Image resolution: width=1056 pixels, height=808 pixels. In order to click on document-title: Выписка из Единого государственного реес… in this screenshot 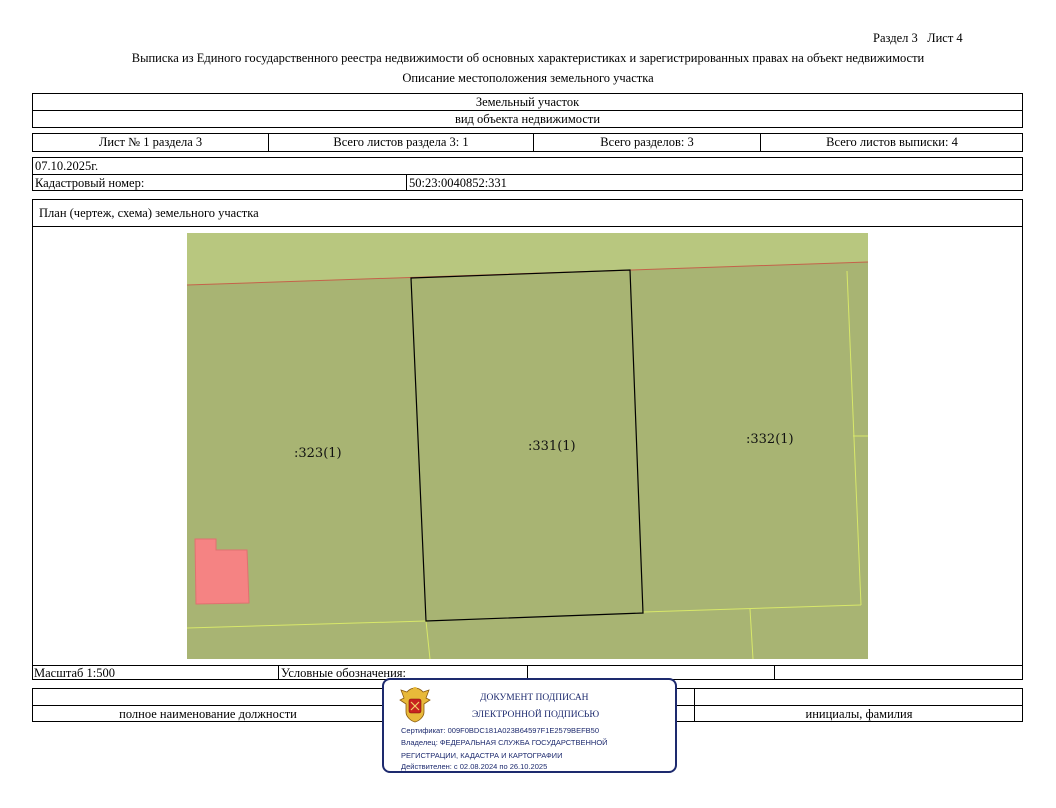, I will do `click(528, 58)`.